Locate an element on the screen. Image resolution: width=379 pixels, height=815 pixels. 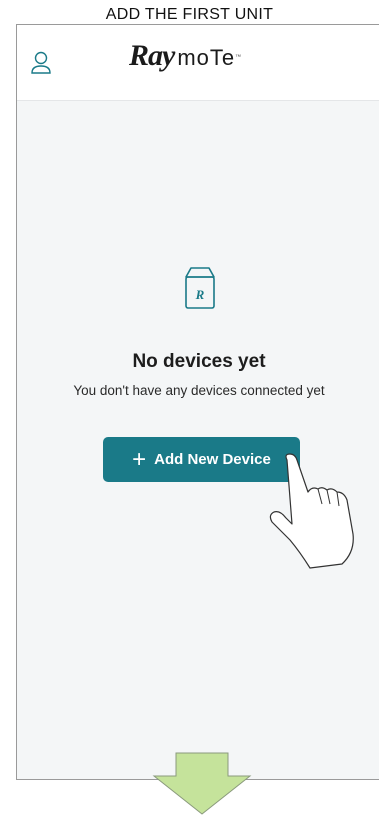
plus-icon: + is located at coordinates (139, 459).